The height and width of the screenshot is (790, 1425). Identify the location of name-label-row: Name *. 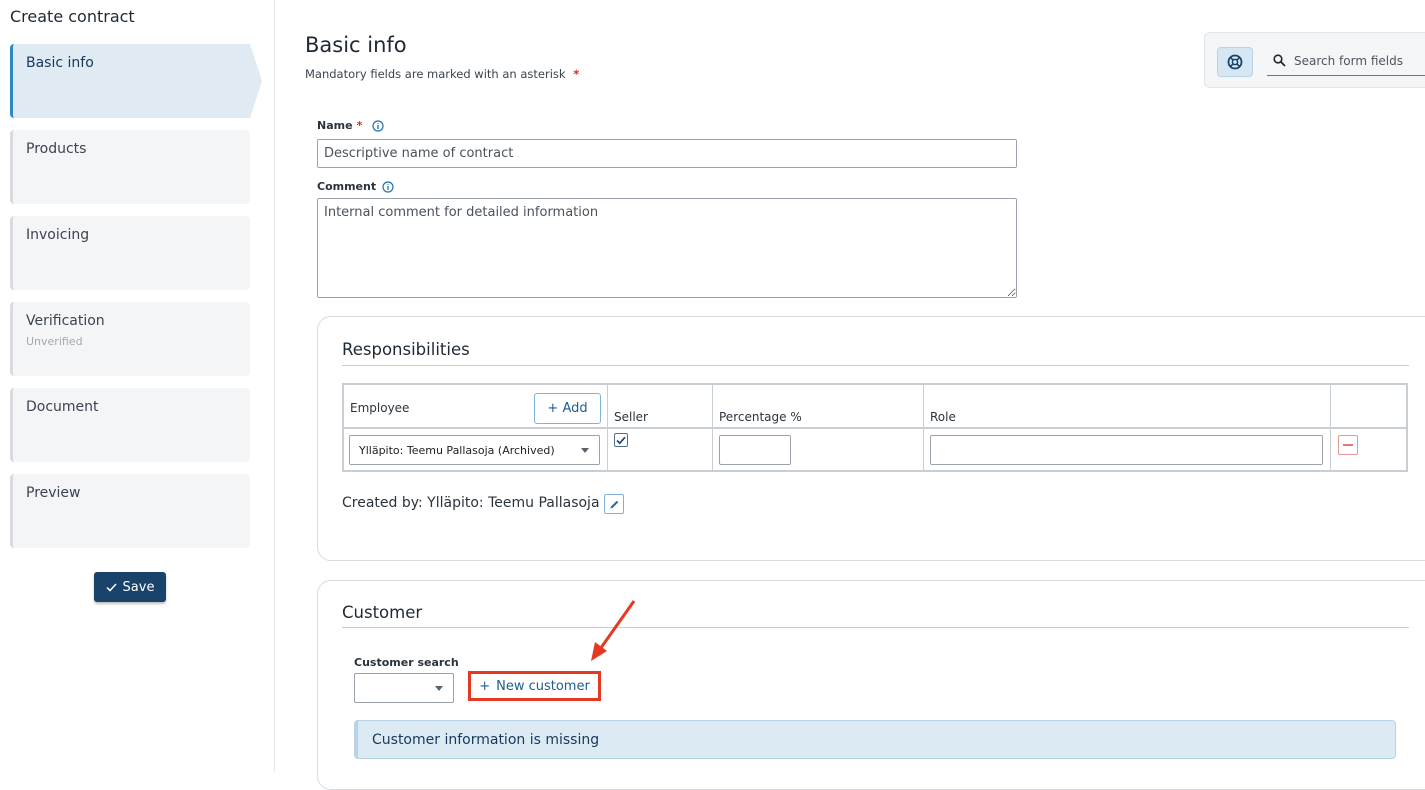
(350, 125).